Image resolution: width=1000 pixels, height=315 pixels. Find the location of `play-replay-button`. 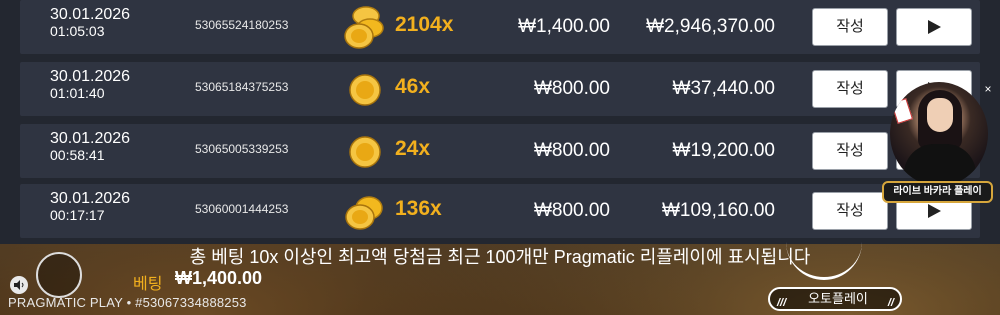

play-replay-button is located at coordinates (934, 27).